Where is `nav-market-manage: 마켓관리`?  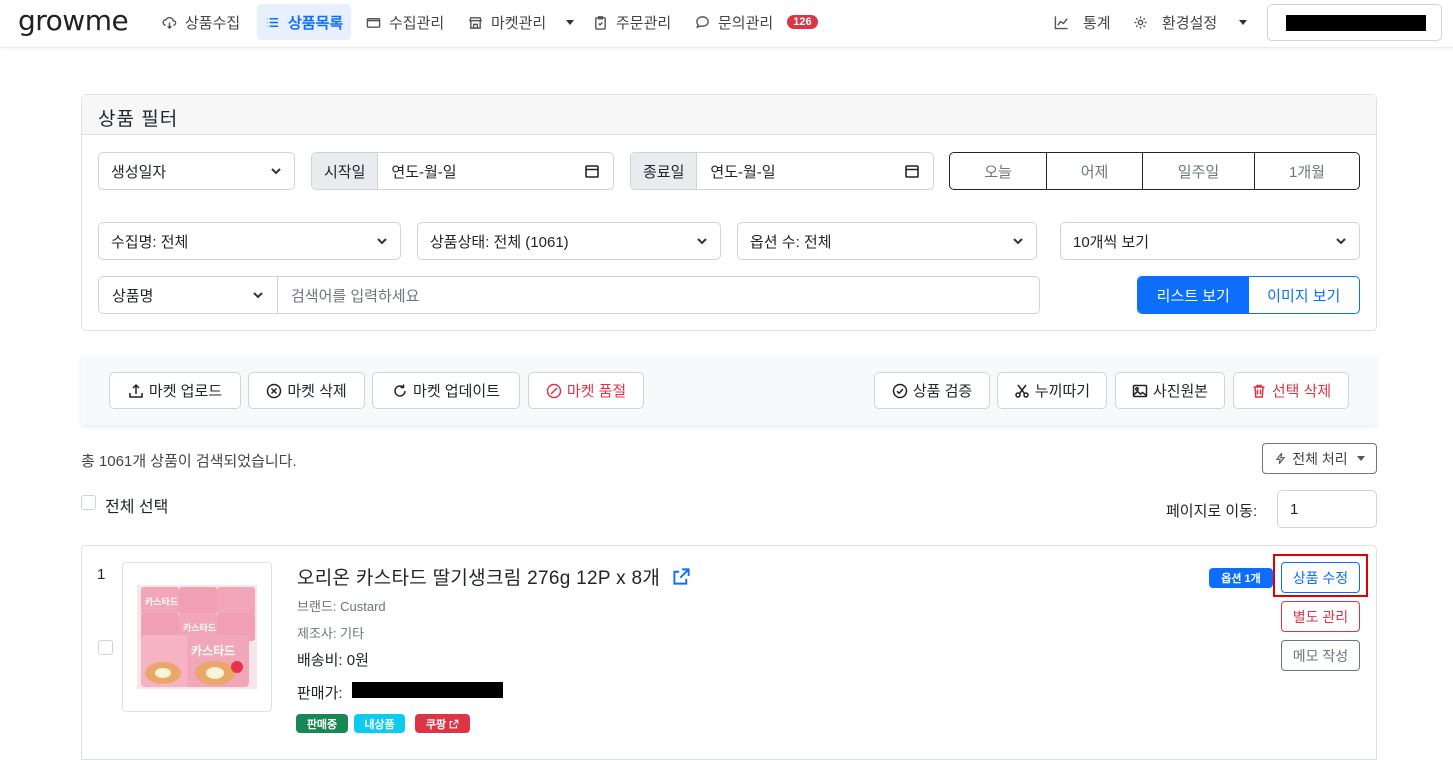
nav-market-manage: 마켓관리 is located at coordinates (521, 22).